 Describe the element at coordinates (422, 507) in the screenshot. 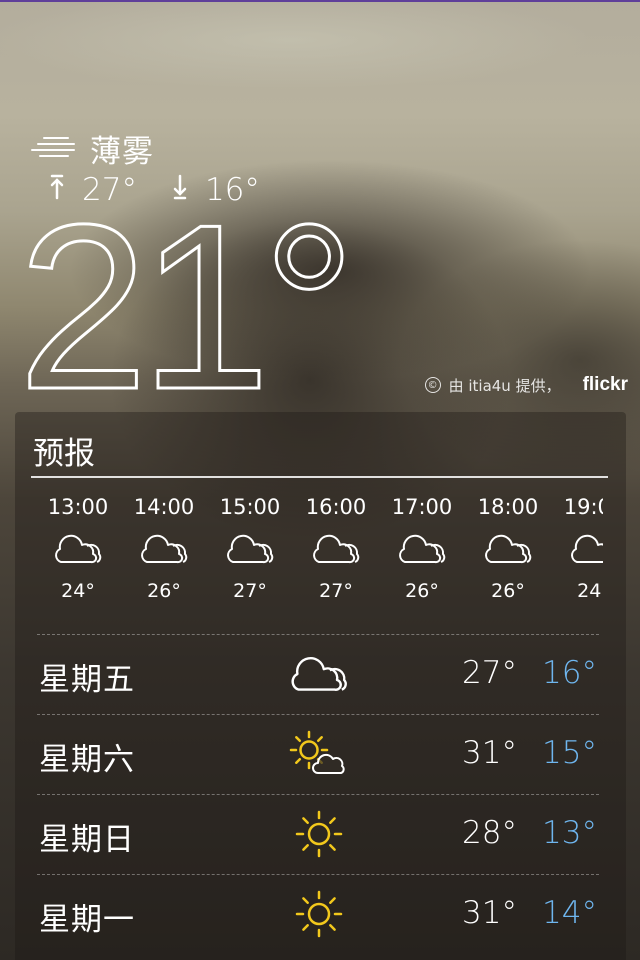

I see `hour-time: 17:00` at that location.